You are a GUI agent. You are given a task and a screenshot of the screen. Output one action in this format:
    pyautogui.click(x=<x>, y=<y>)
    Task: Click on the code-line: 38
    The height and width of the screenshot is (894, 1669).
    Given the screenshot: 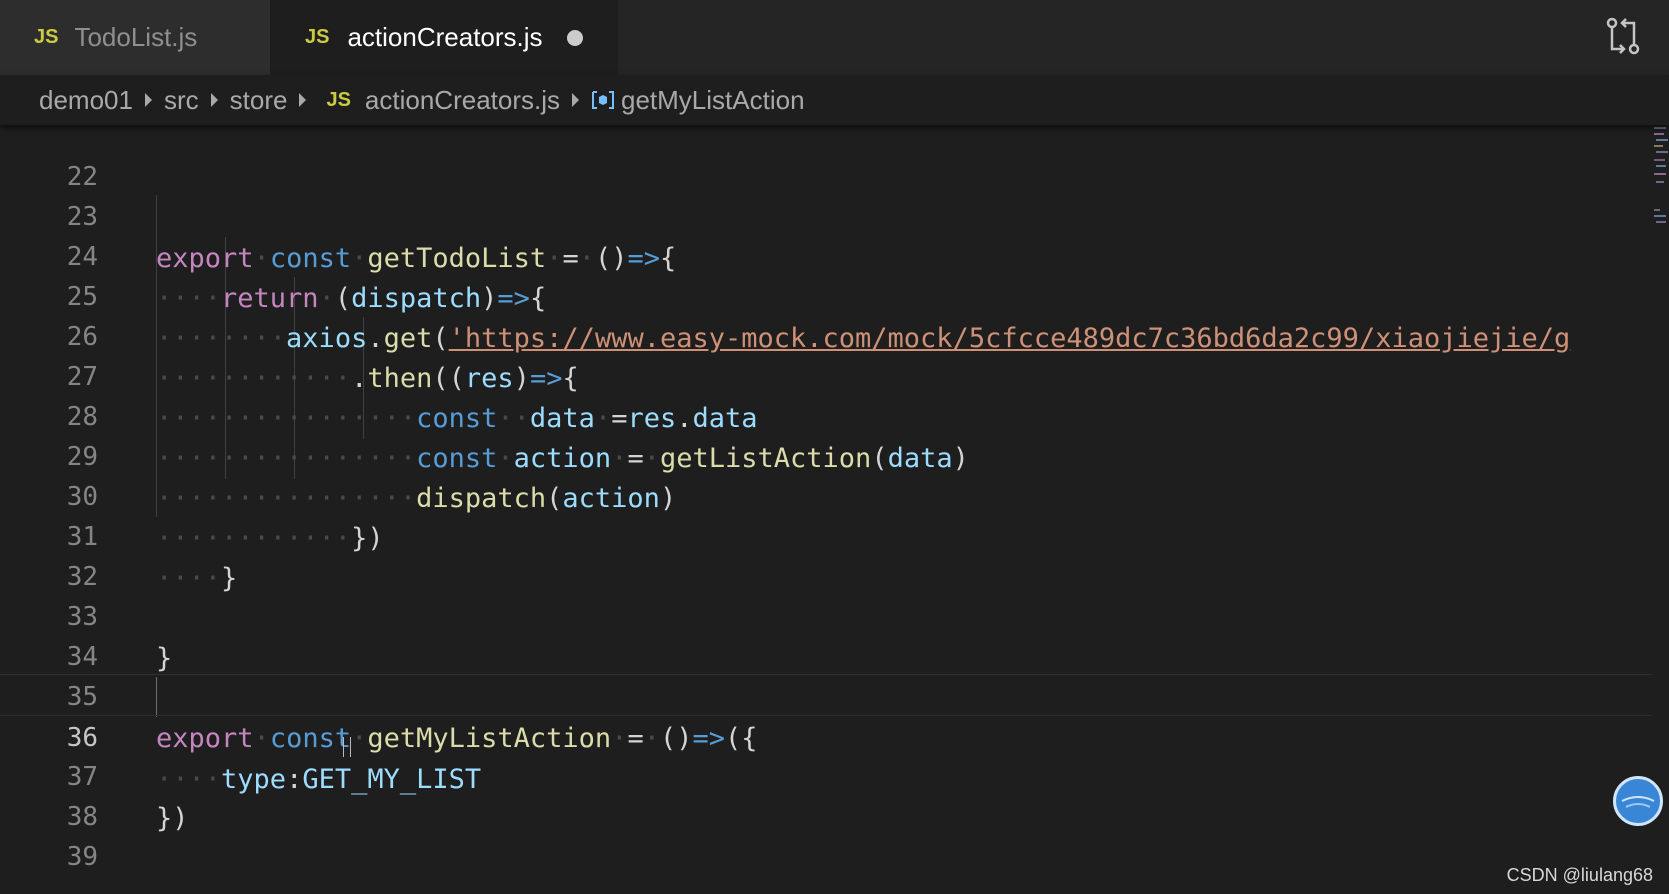 What is the action you would take?
    pyautogui.click(x=826, y=793)
    